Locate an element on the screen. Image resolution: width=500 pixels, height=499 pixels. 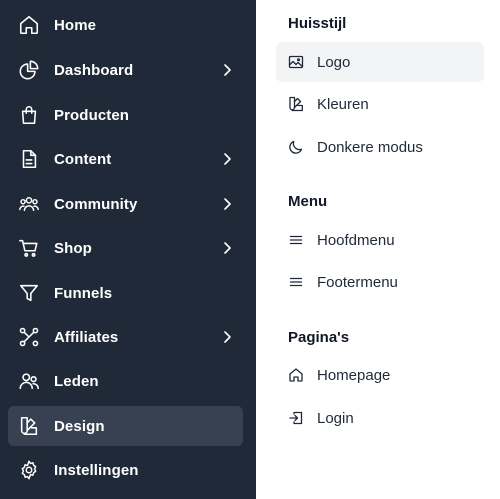
submenu-item-donkere-modus: Donkere modus is located at coordinates (380, 147).